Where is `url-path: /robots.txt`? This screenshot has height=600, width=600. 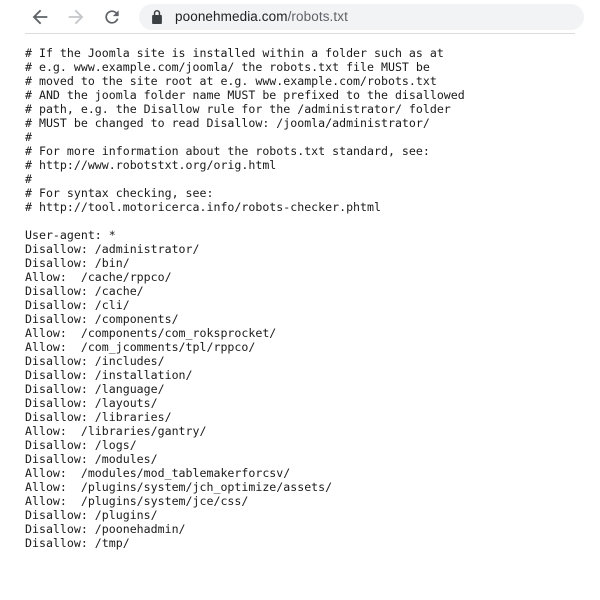
url-path: /robots.txt is located at coordinates (317, 17).